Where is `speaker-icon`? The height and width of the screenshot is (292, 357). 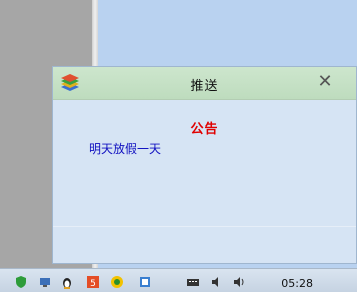
speaker-icon is located at coordinates (217, 282).